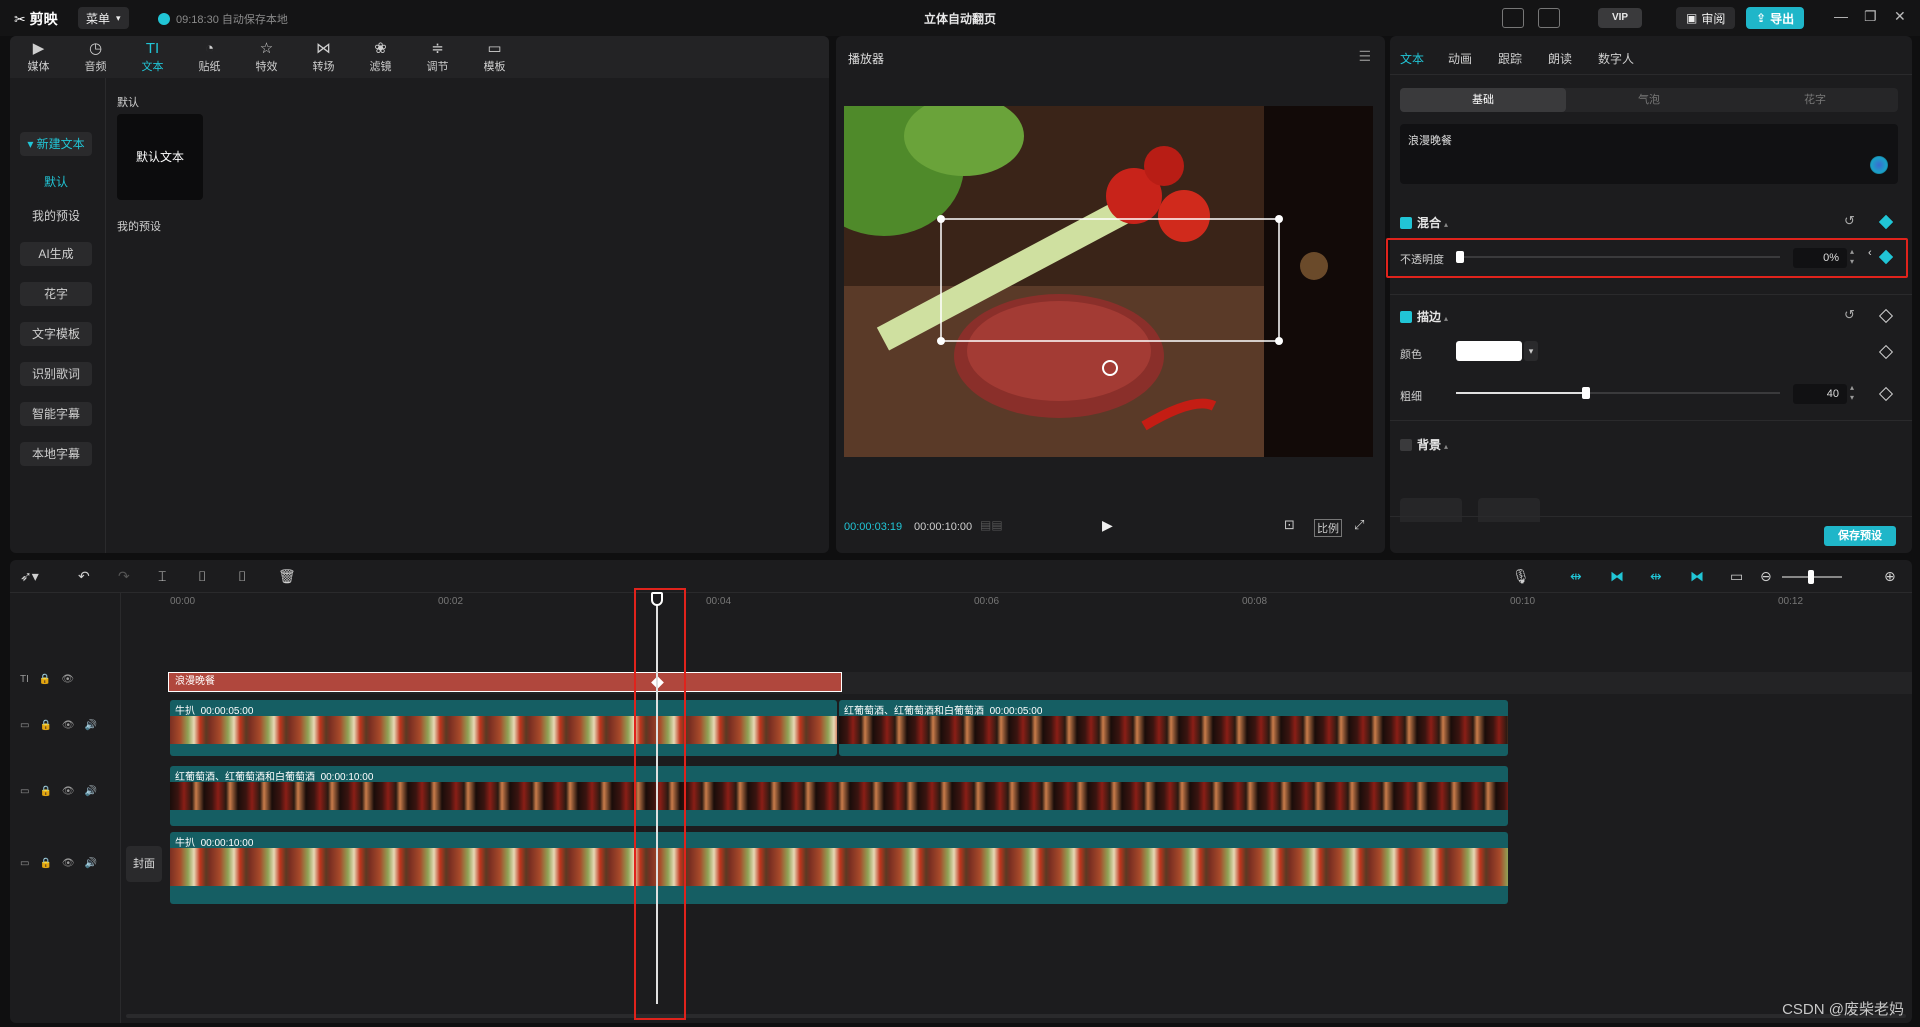  I want to click on width-value-input: 40, so click(1820, 394).